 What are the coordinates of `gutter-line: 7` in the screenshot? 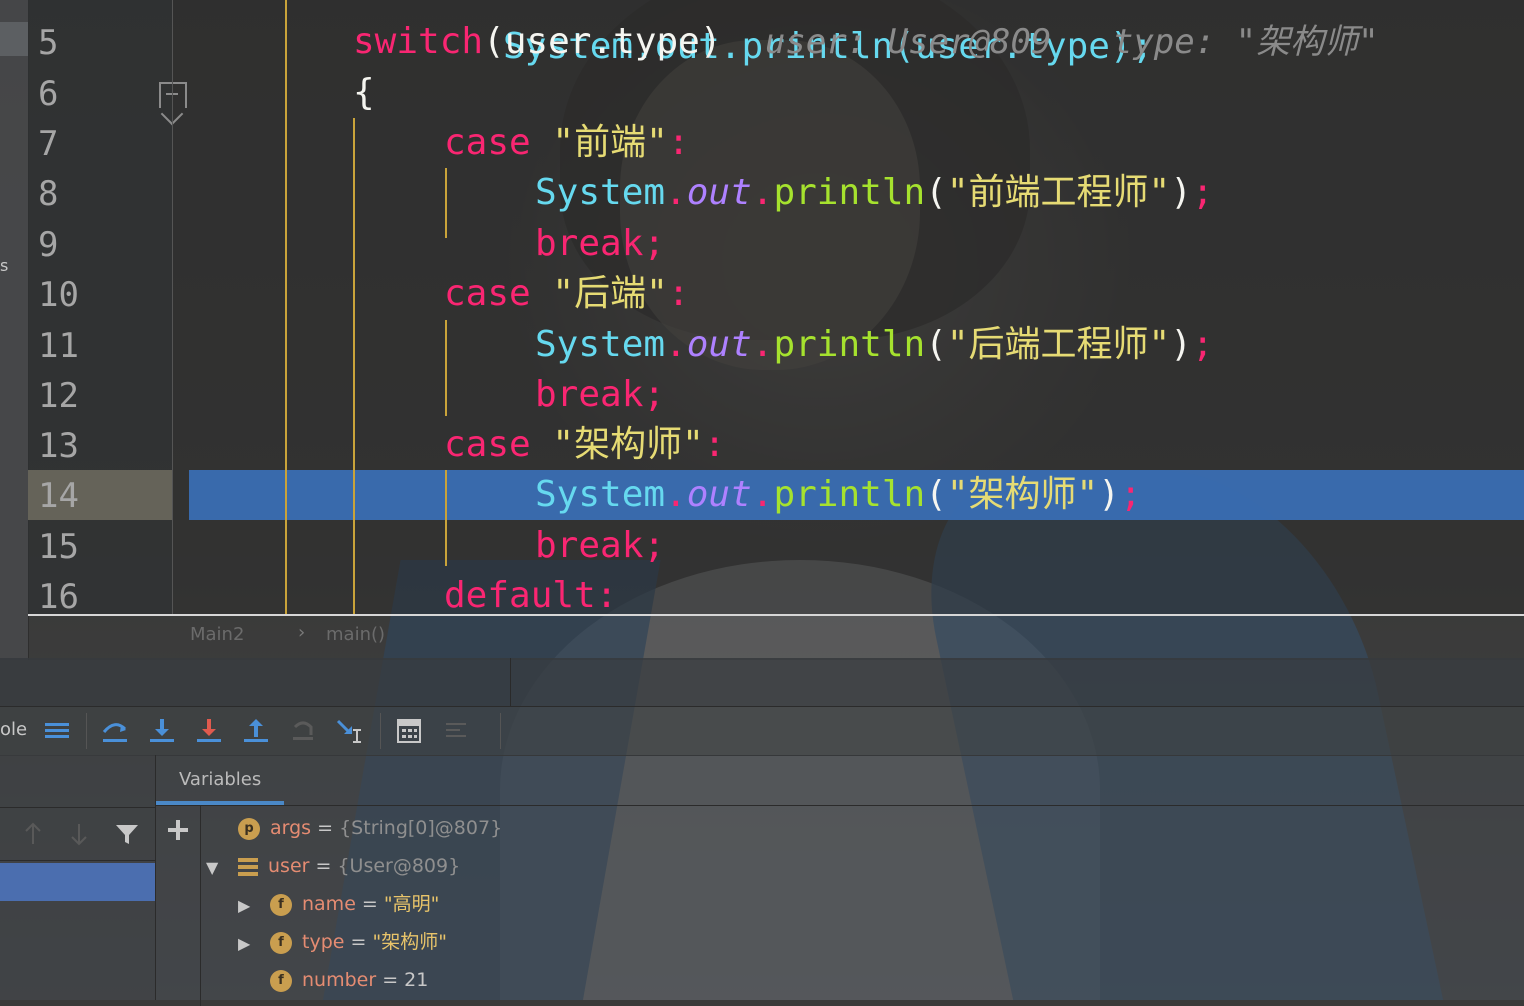 It's located at (100, 143).